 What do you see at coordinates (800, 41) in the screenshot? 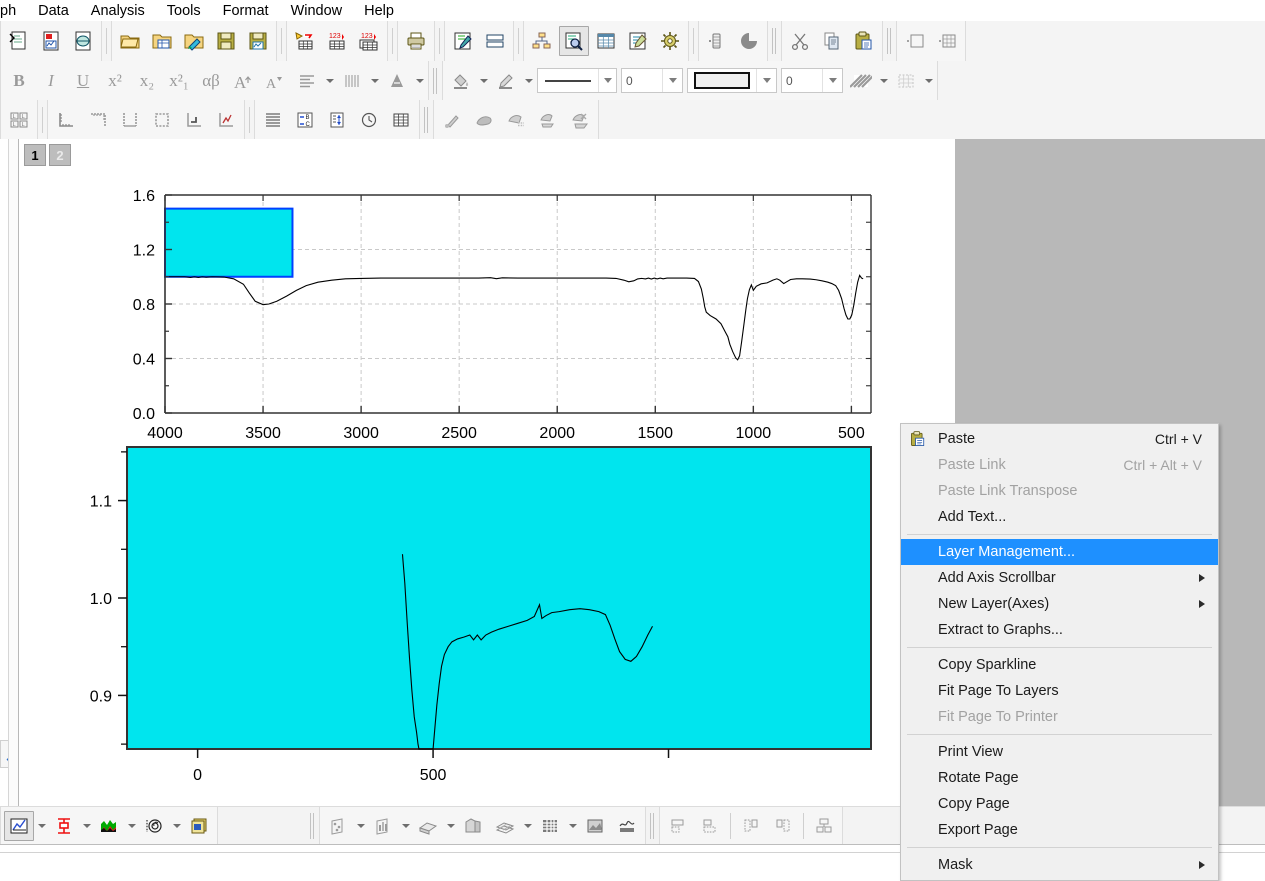
I see `cut-icon` at bounding box center [800, 41].